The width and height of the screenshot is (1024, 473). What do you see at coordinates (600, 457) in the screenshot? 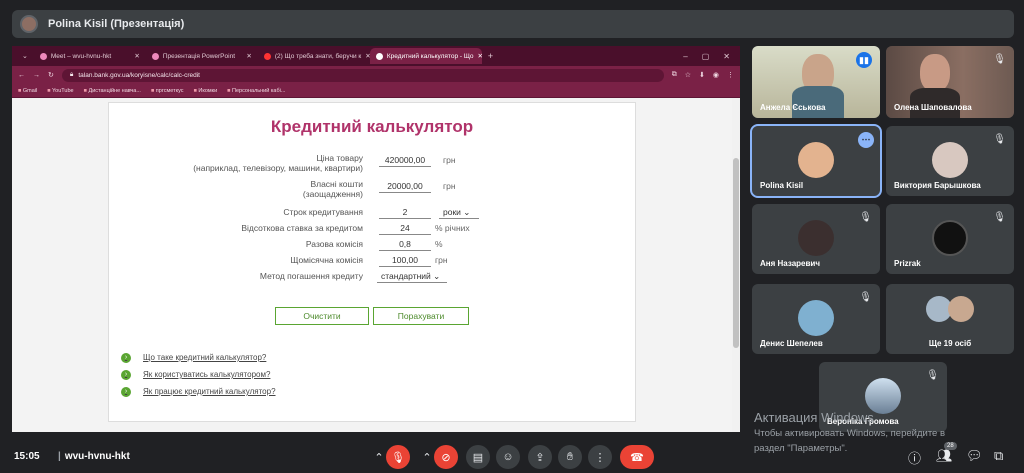
I see `more-options-button: ⋮` at bounding box center [600, 457].